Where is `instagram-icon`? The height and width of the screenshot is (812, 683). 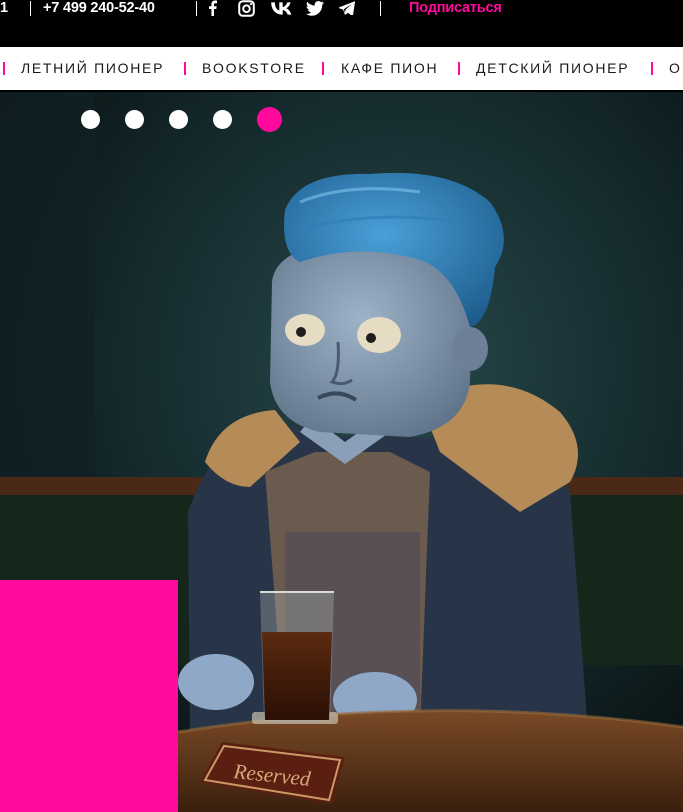 instagram-icon is located at coordinates (246, 8).